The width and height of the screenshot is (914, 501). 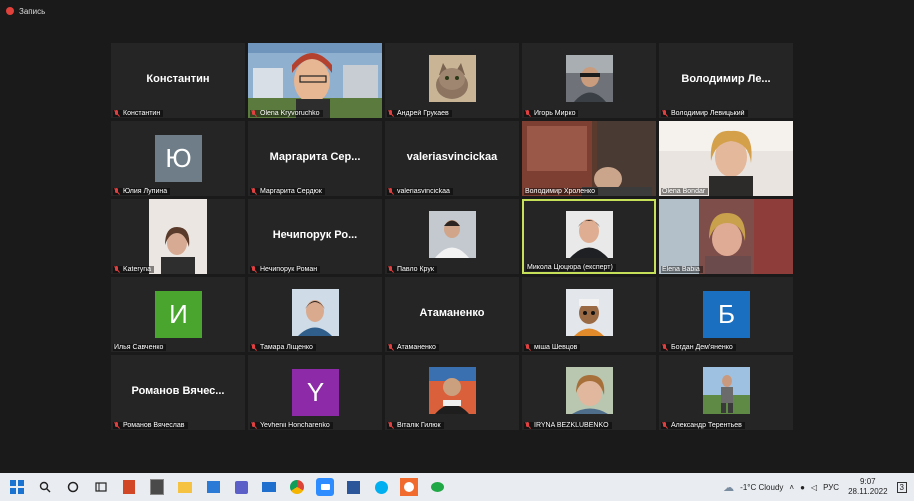 I want to click on participant-name: Илья Савченко, so click(x=139, y=347).